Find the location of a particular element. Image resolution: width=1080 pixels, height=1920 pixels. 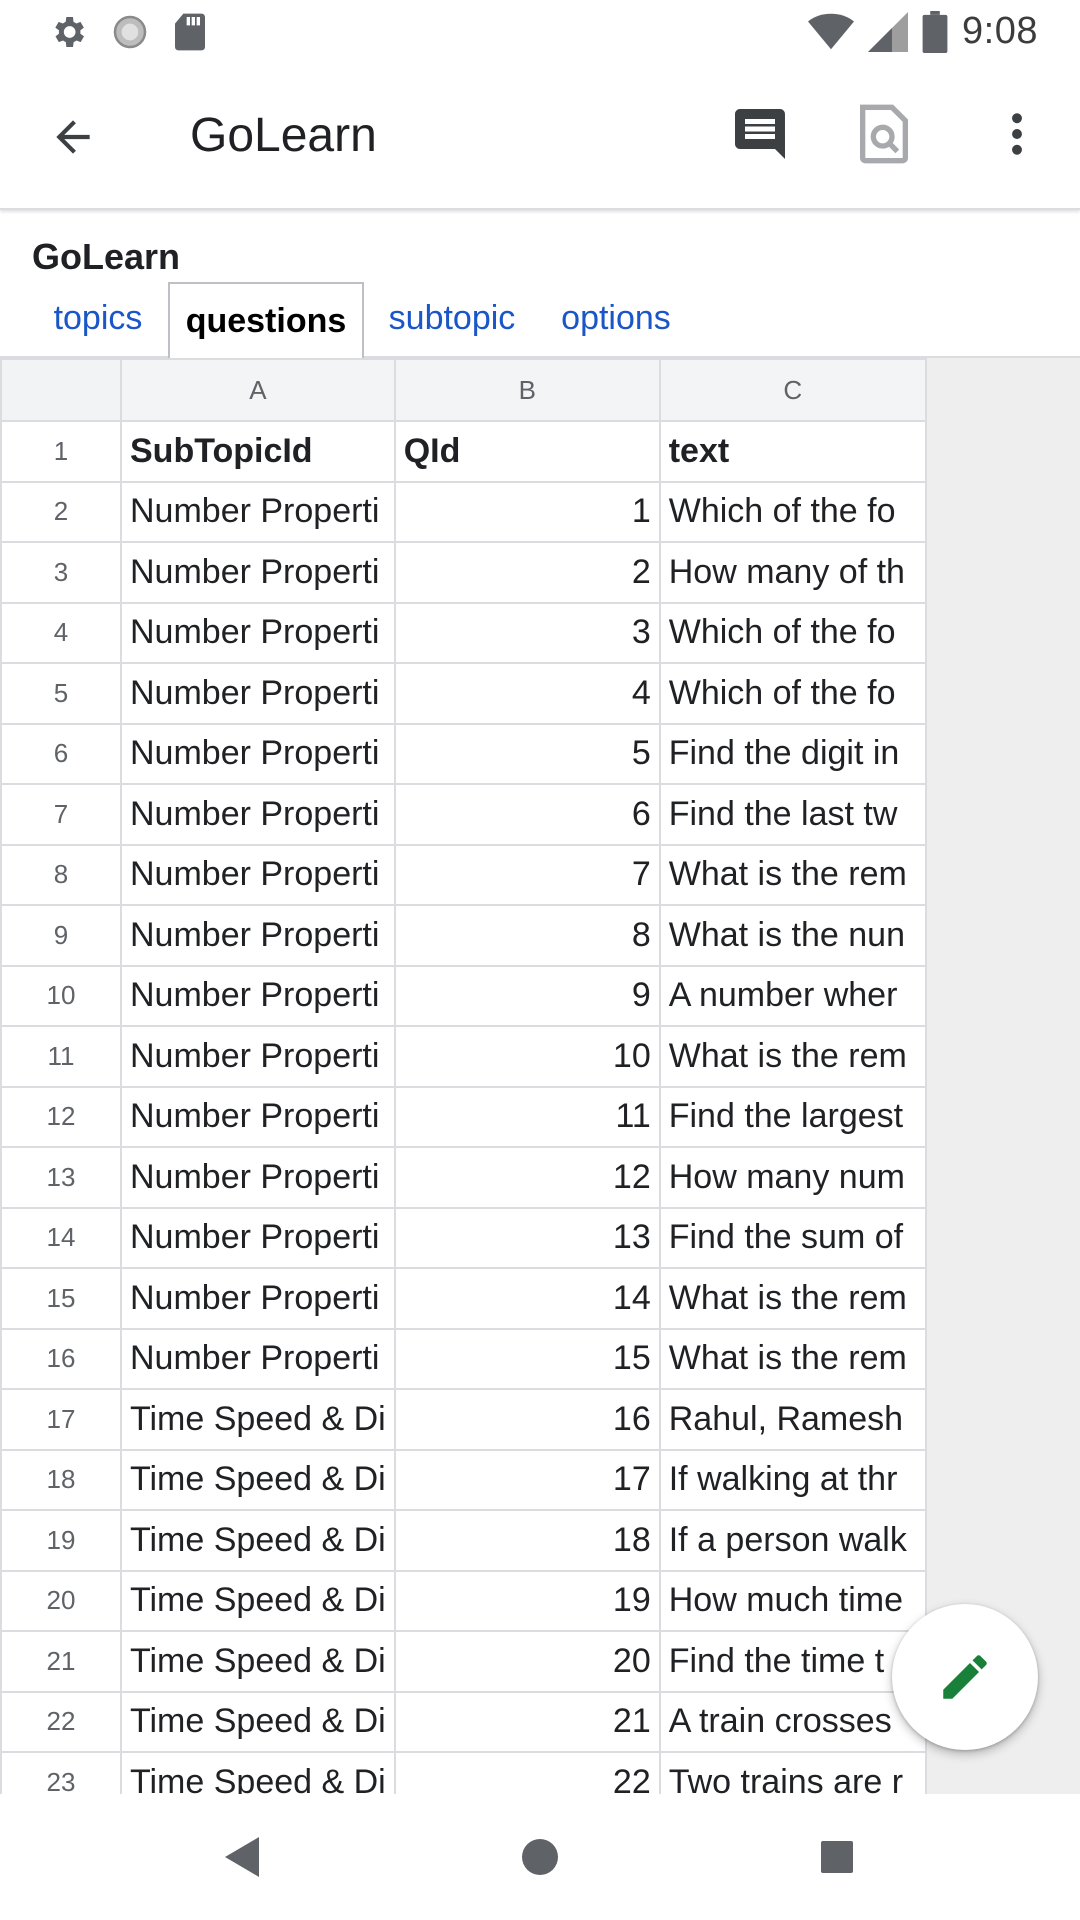

cell: How much time is located at coordinates (792, 1600).